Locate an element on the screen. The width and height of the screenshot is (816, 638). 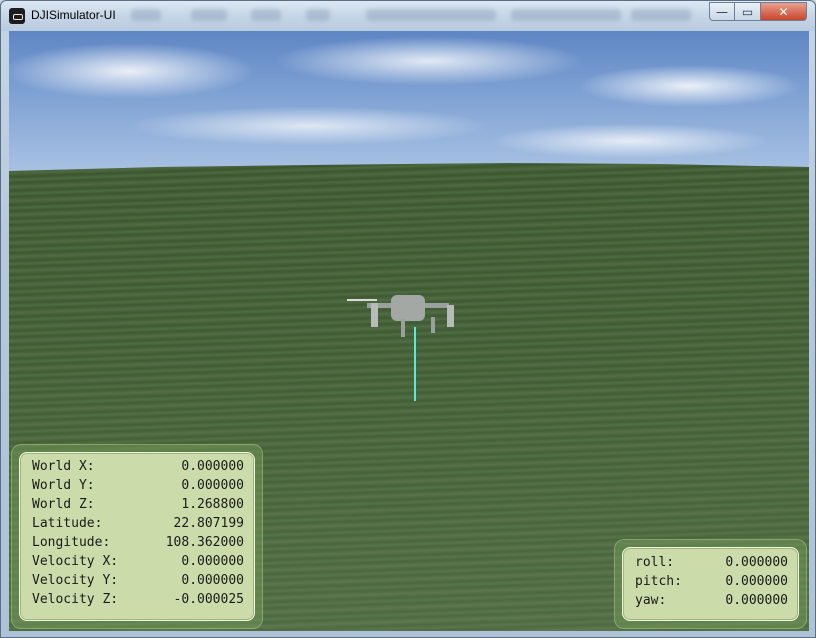
position-row: Latitude: 22.807199 is located at coordinates (138, 525).